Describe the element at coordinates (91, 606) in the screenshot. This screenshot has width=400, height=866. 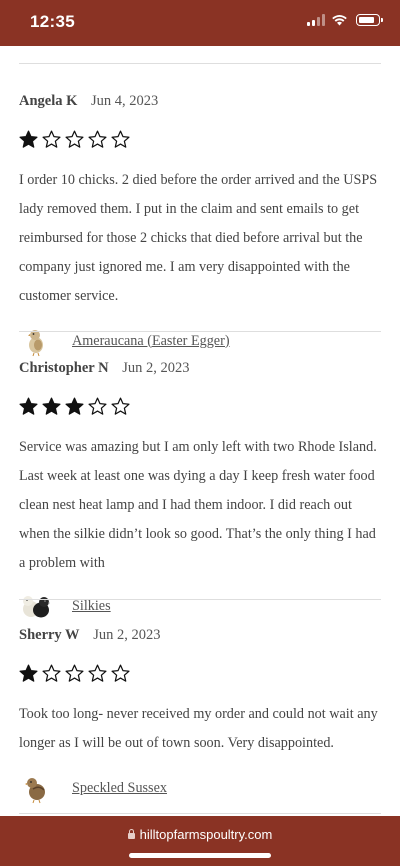
I see `product-link: Silkies` at that location.